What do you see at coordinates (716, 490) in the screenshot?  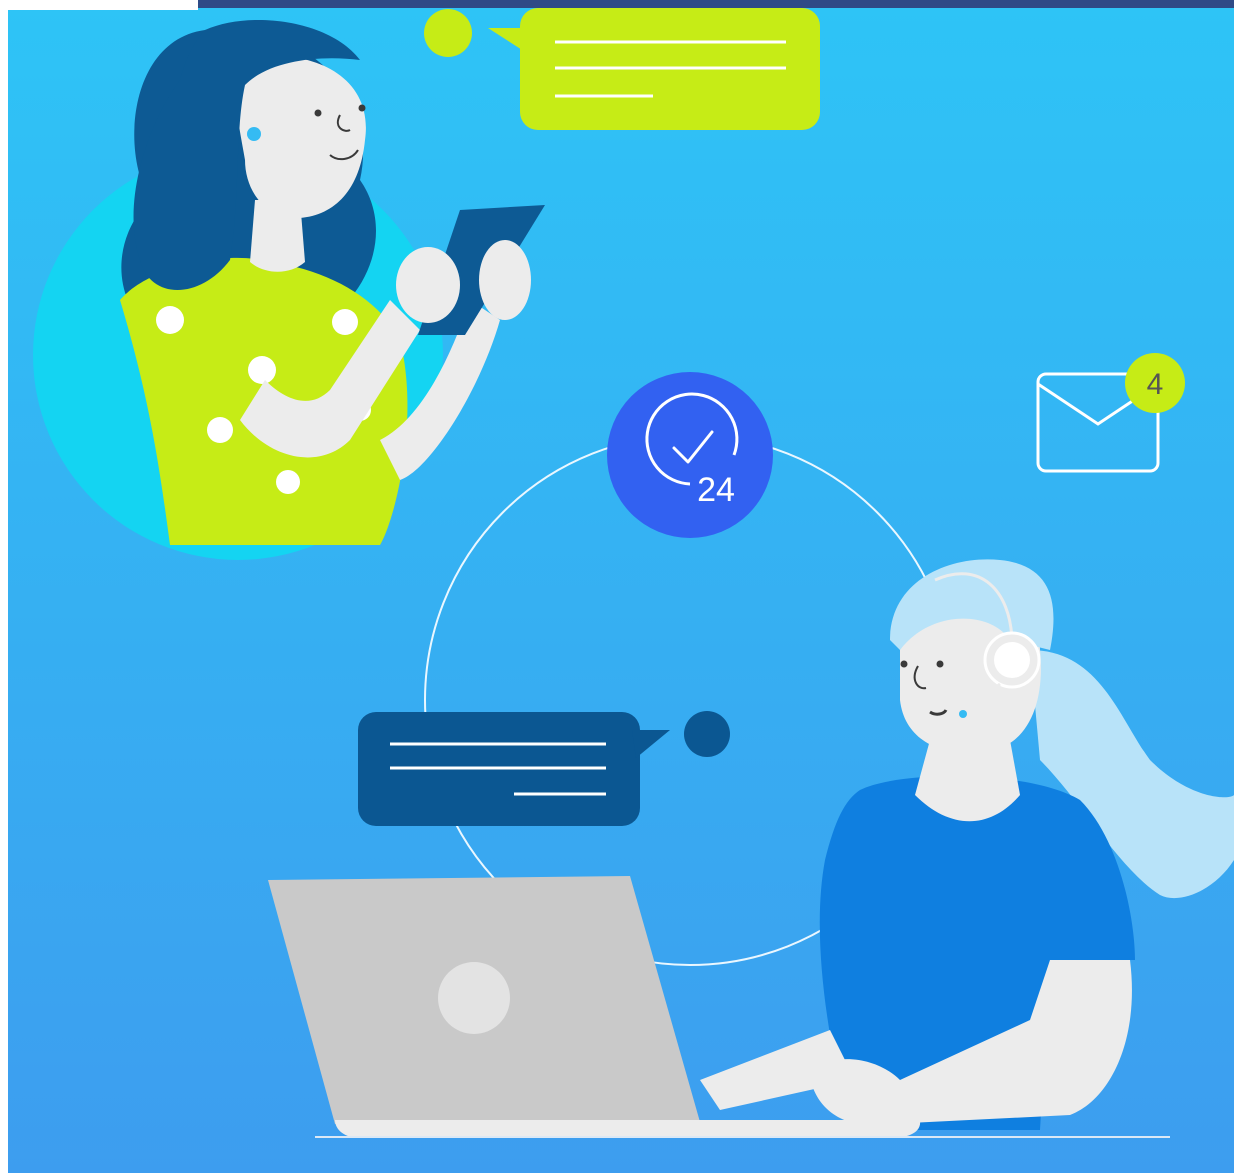 I see `clock-hours-label: 24` at bounding box center [716, 490].